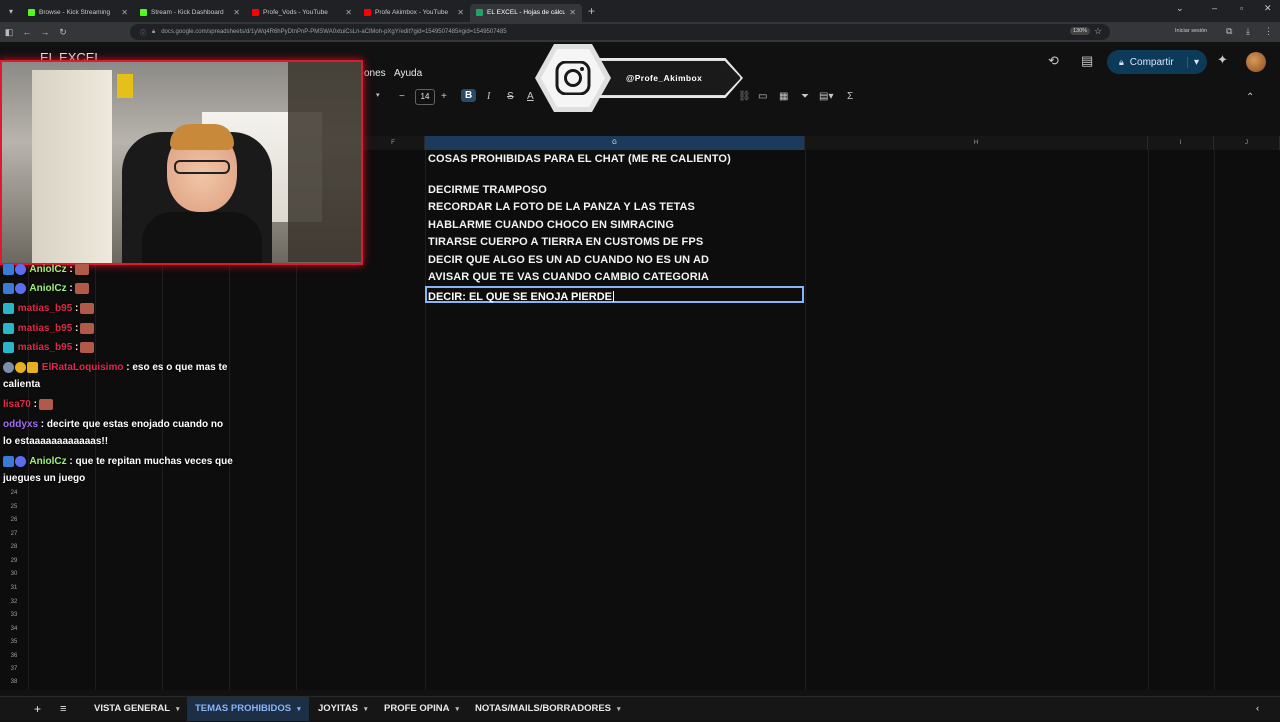  Describe the element at coordinates (805, 96) in the screenshot. I see `filter-icon: ⏷` at that location.